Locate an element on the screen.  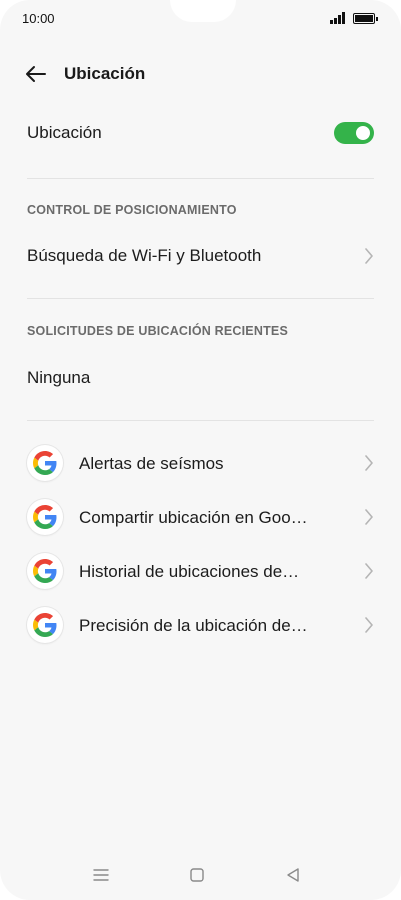
battery-icon is located at coordinates (365, 18).